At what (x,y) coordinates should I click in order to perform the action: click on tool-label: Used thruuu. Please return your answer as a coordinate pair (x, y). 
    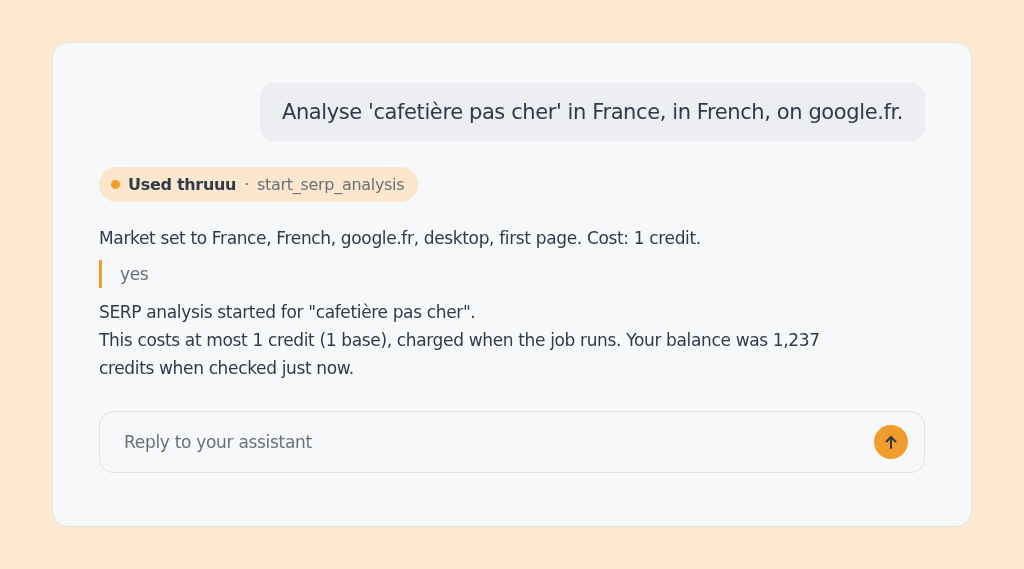
    Looking at the image, I should click on (182, 184).